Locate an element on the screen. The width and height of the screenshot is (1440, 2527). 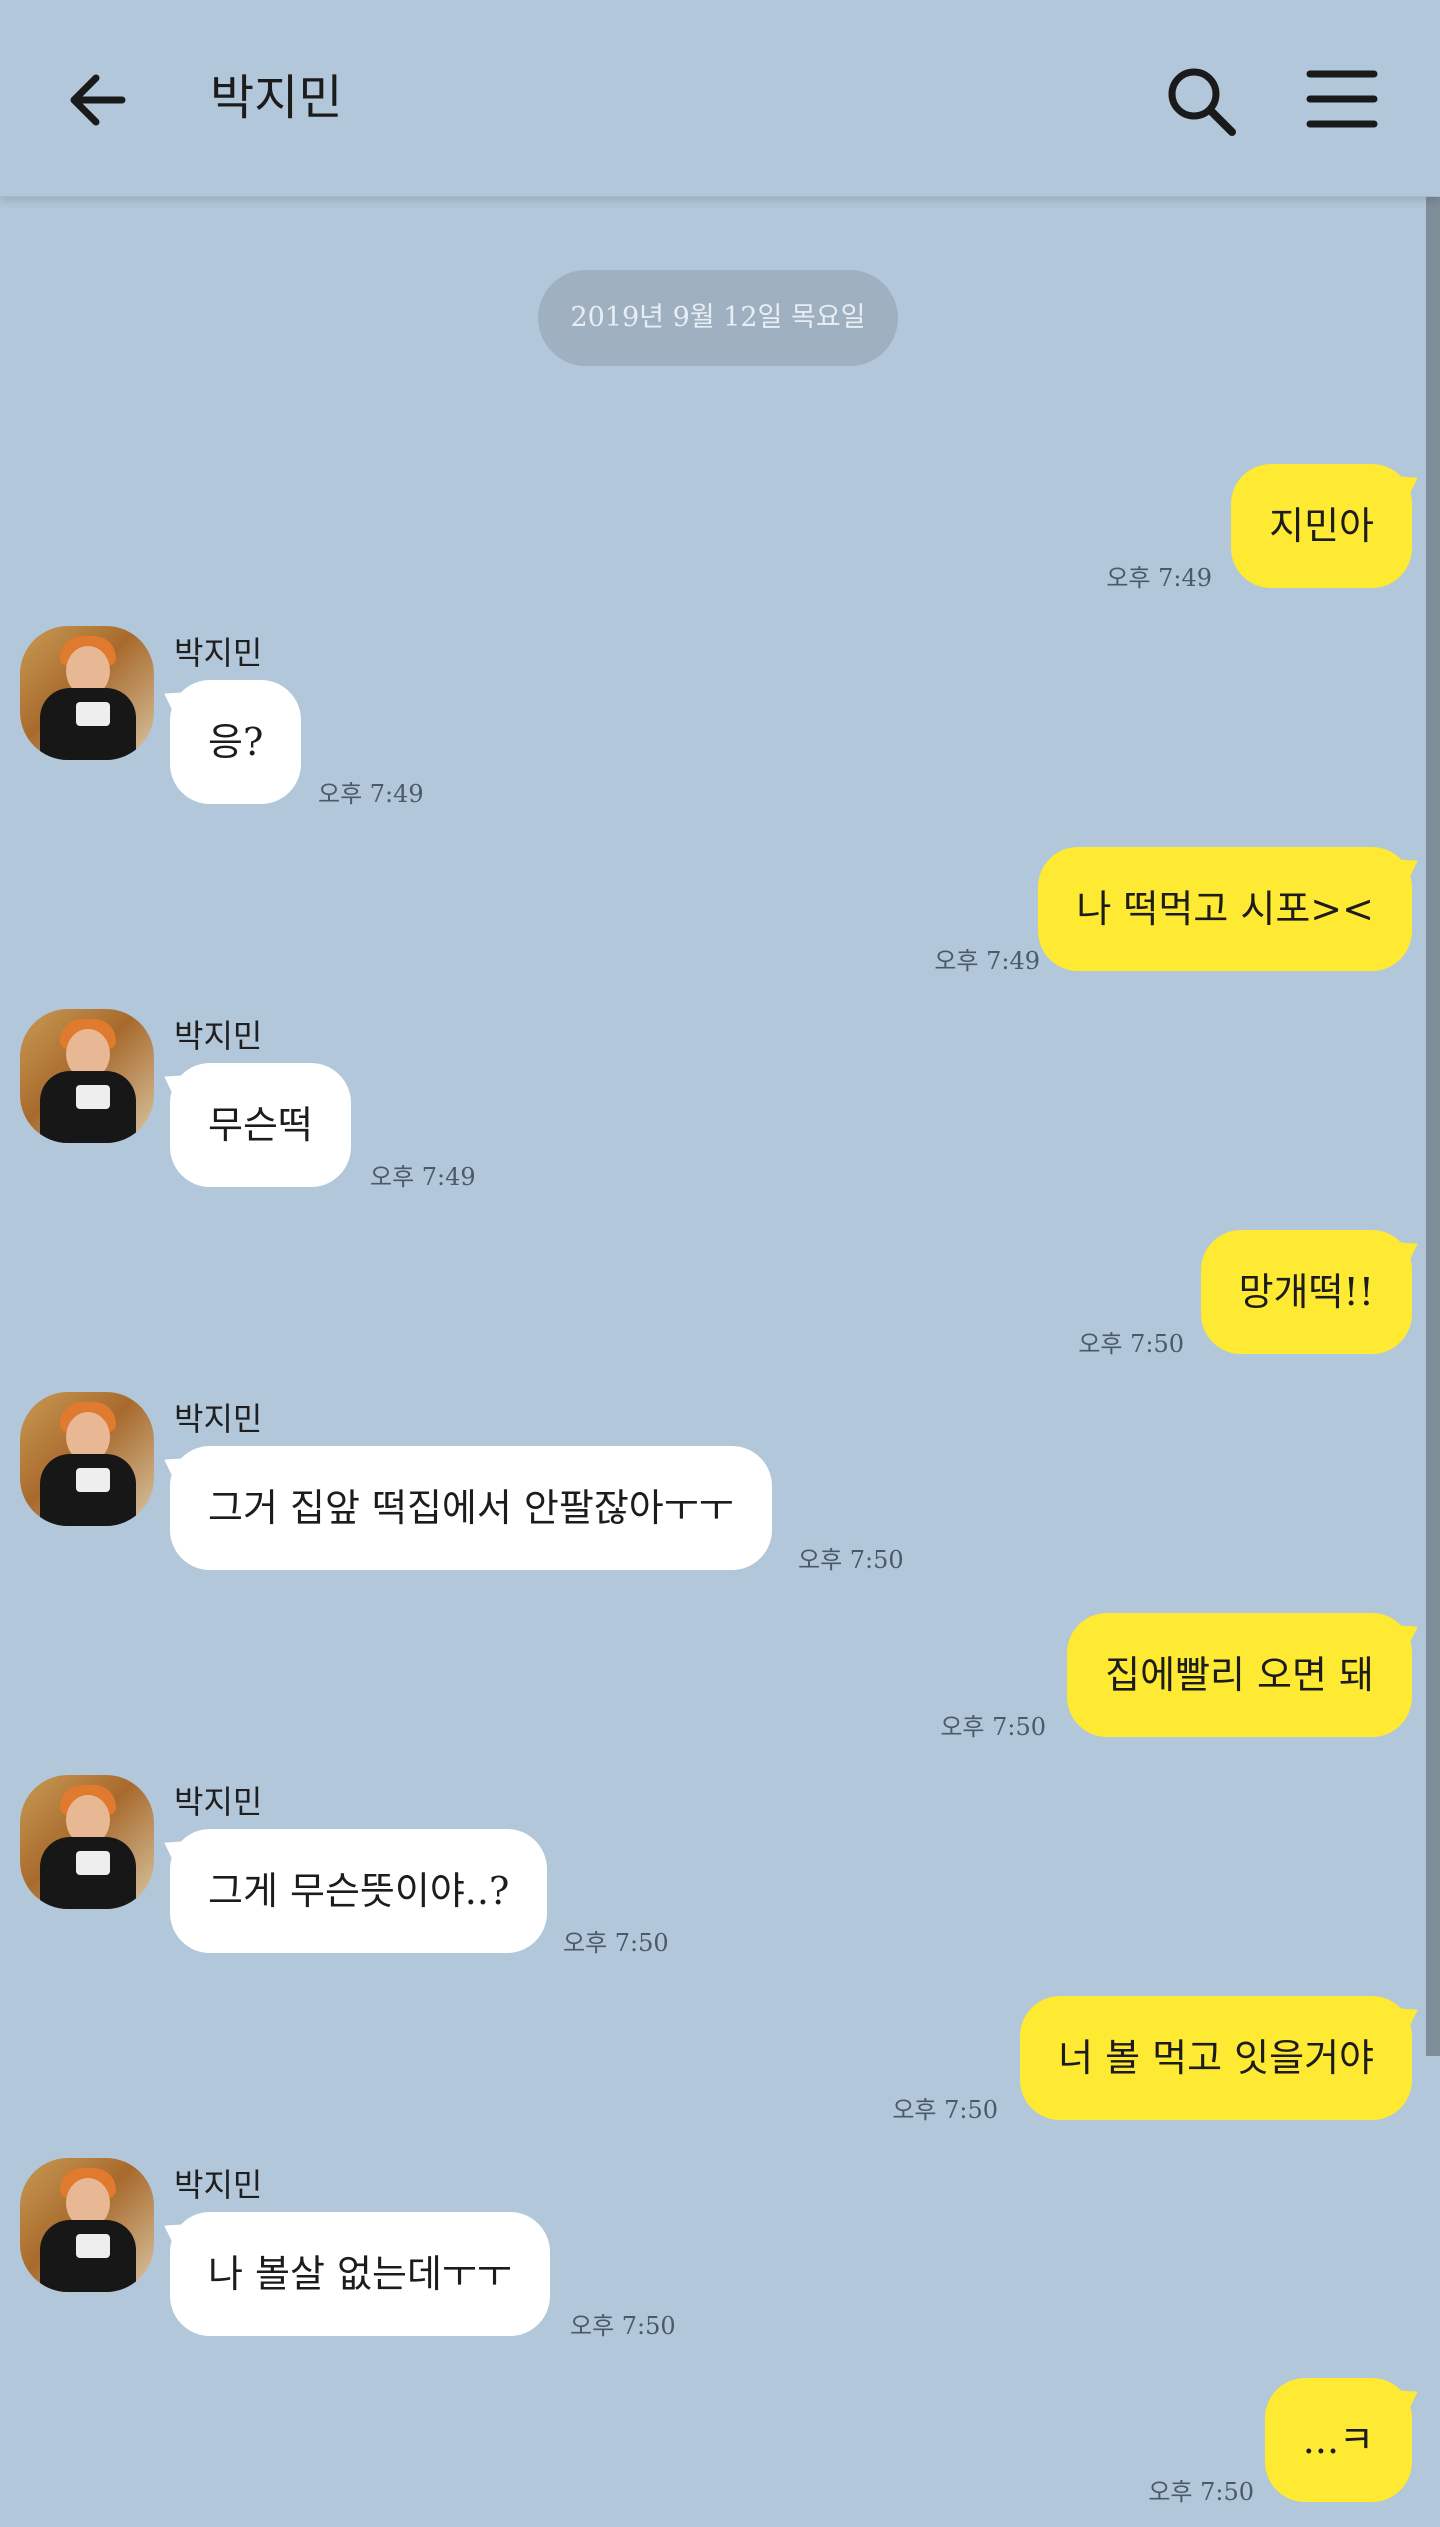
chat-title: 박지민 is located at coordinates (276, 98).